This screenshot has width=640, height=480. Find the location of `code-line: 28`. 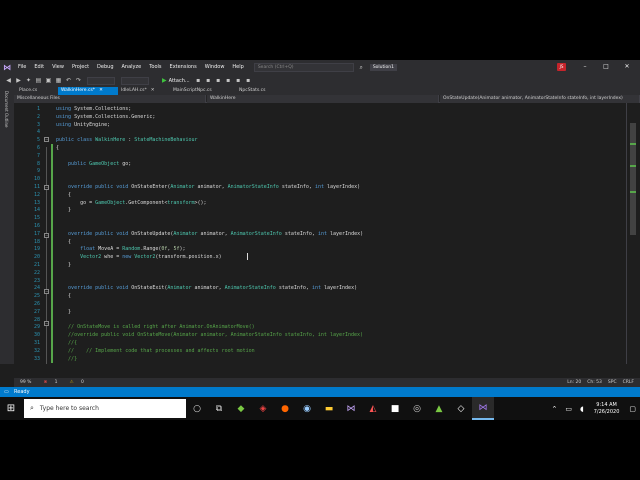

code-line: 28 is located at coordinates (320, 319).